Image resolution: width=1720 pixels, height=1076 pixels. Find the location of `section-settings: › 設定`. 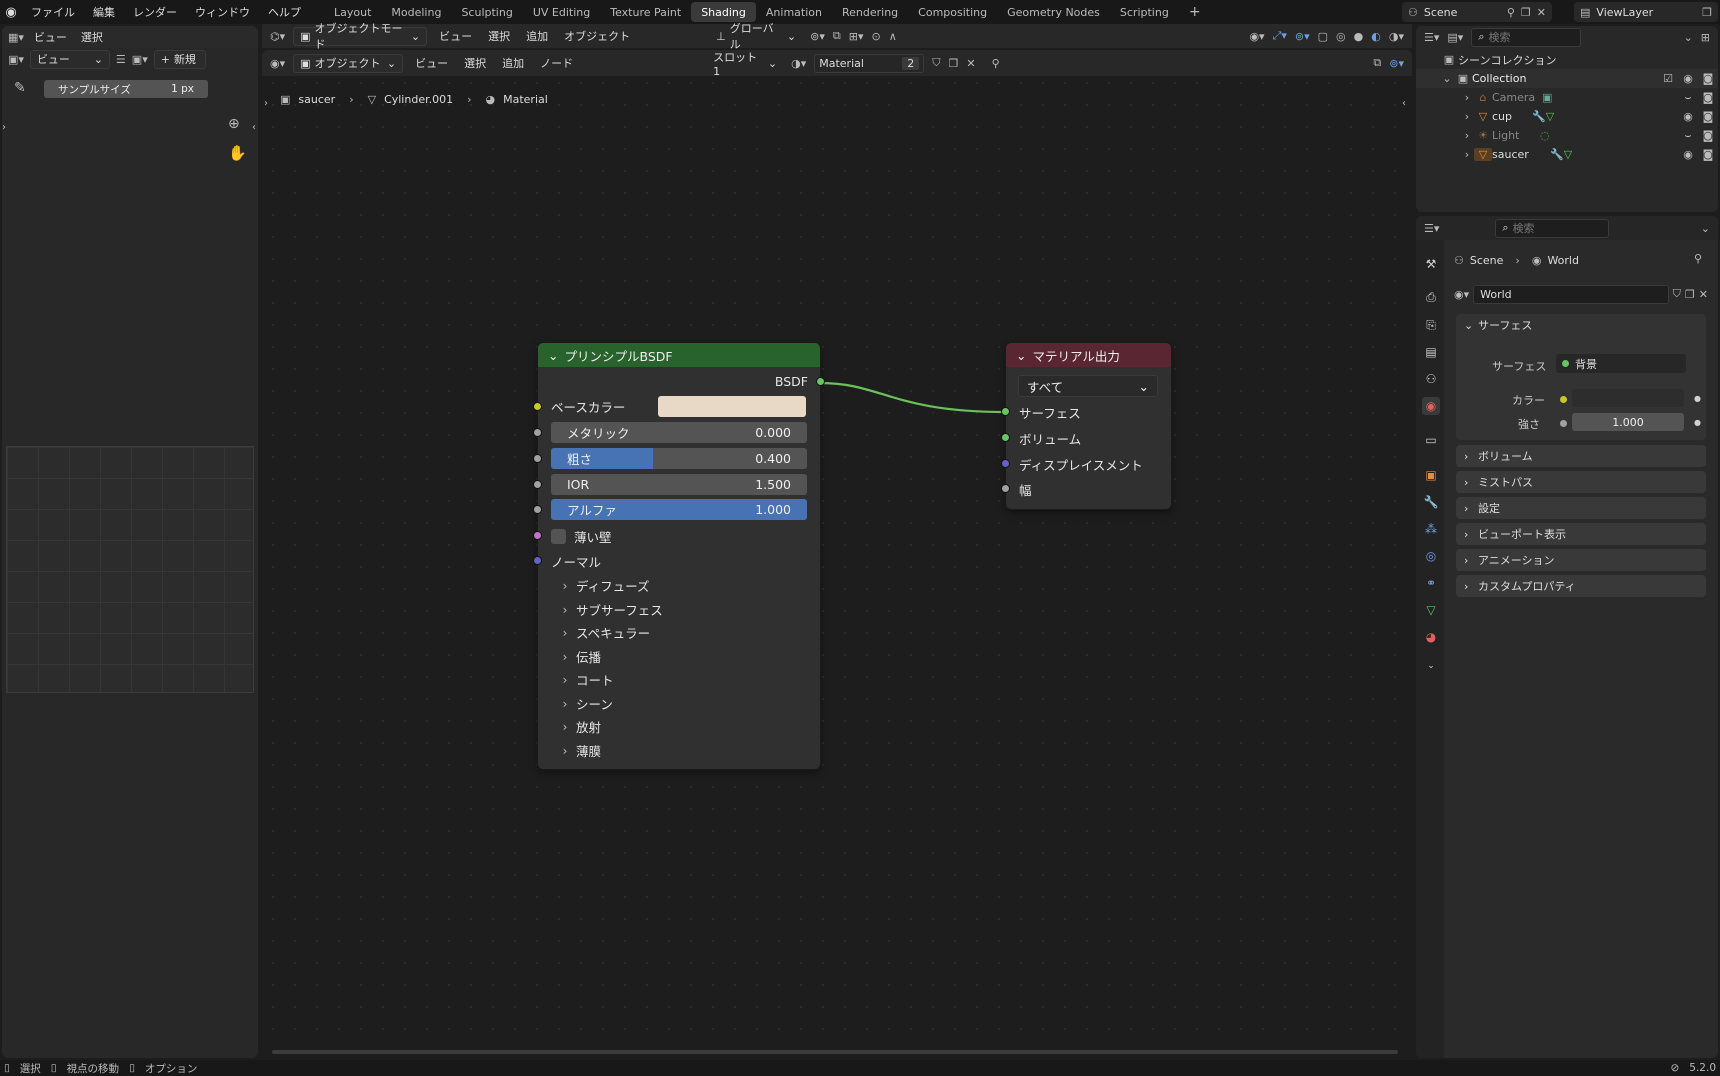

section-settings: › 設定 is located at coordinates (1581, 508).